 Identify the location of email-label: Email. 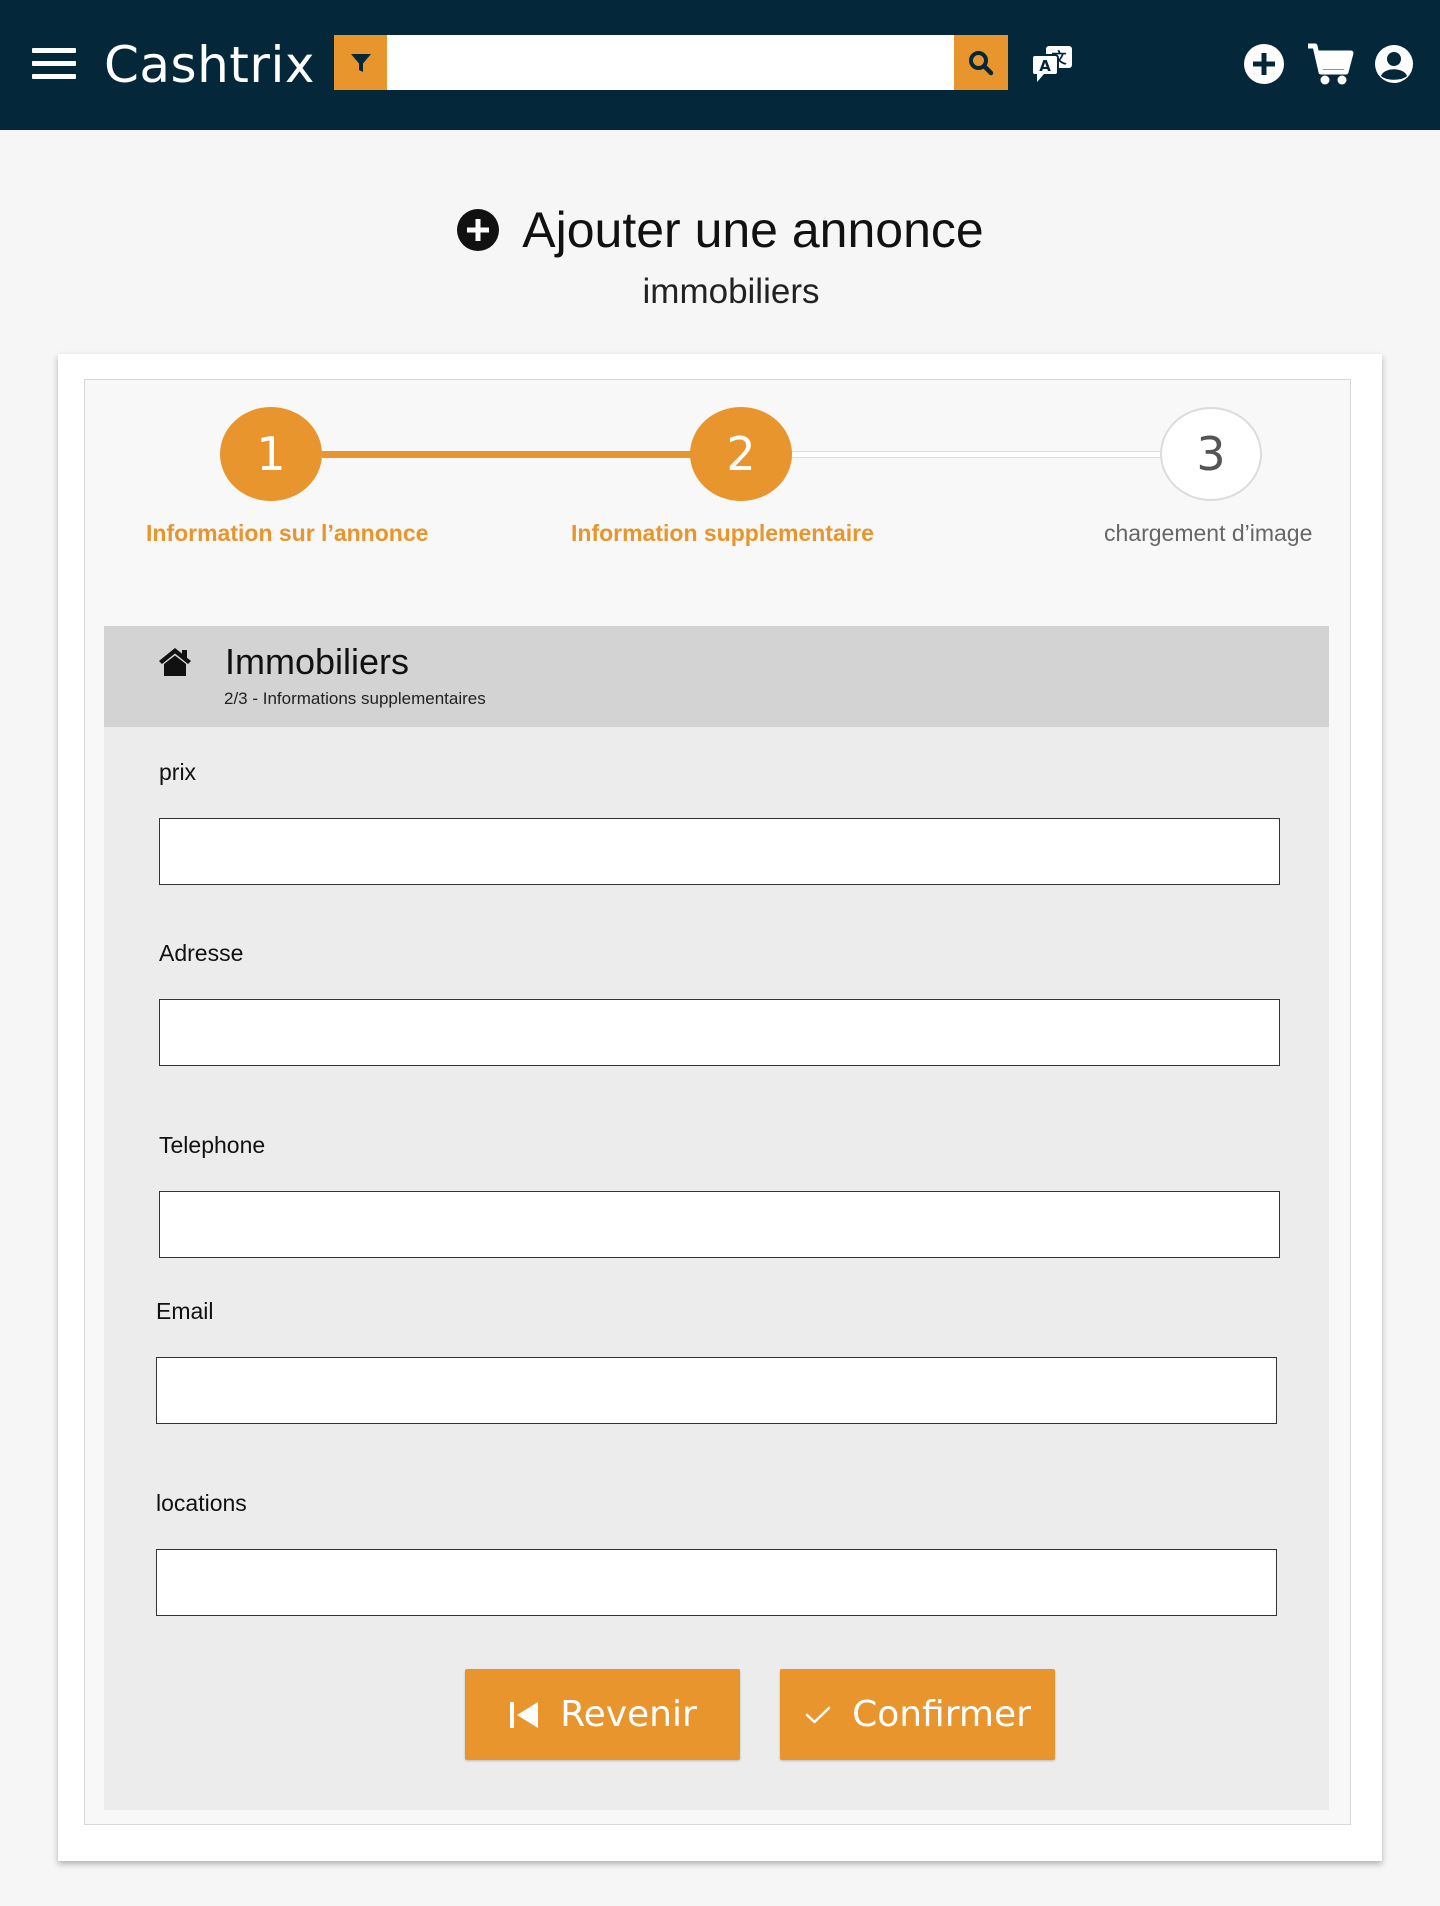
(185, 1311).